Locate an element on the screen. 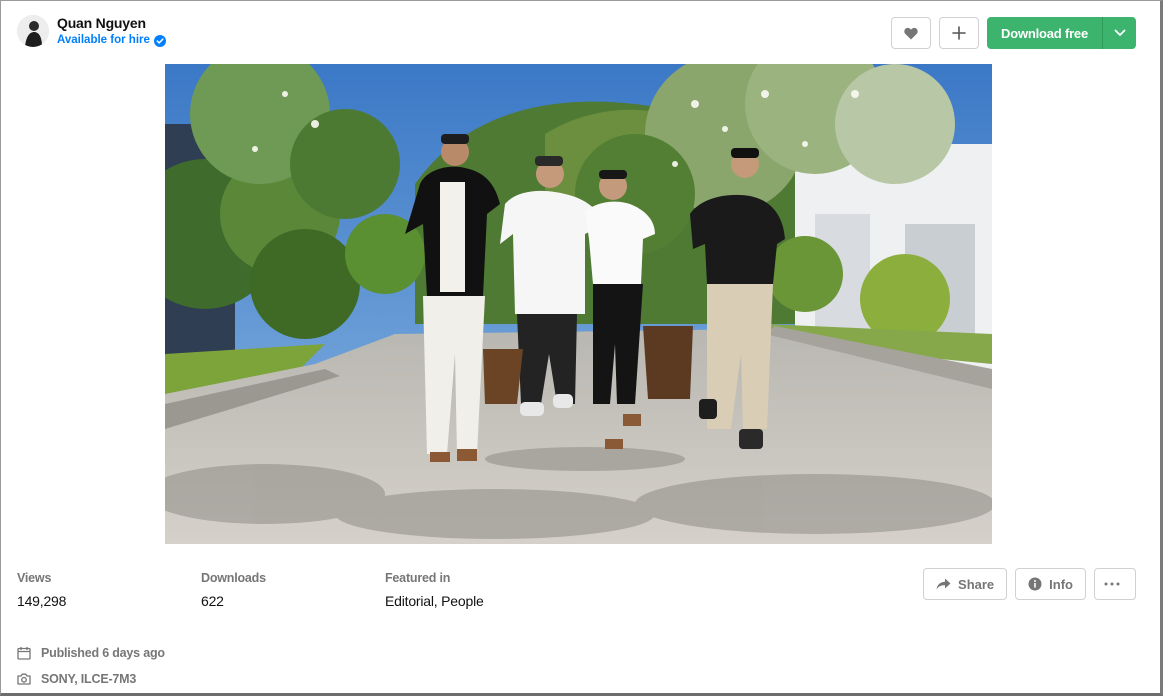 Image resolution: width=1163 pixels, height=696 pixels. photo-actions: Download free is located at coordinates (1013, 33).